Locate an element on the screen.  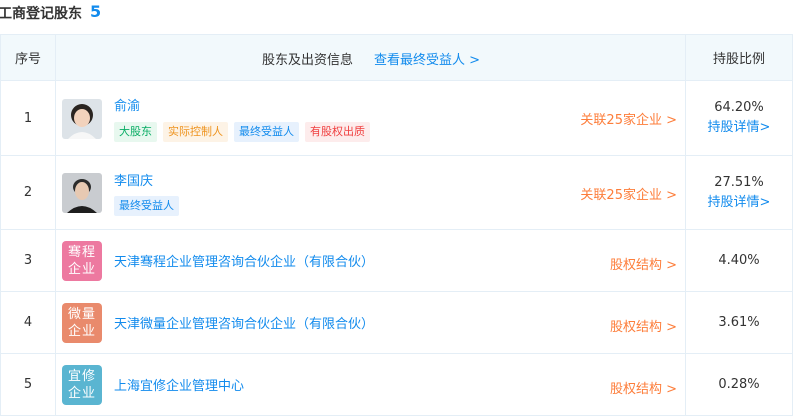
row-index: 4 is located at coordinates (28, 322).